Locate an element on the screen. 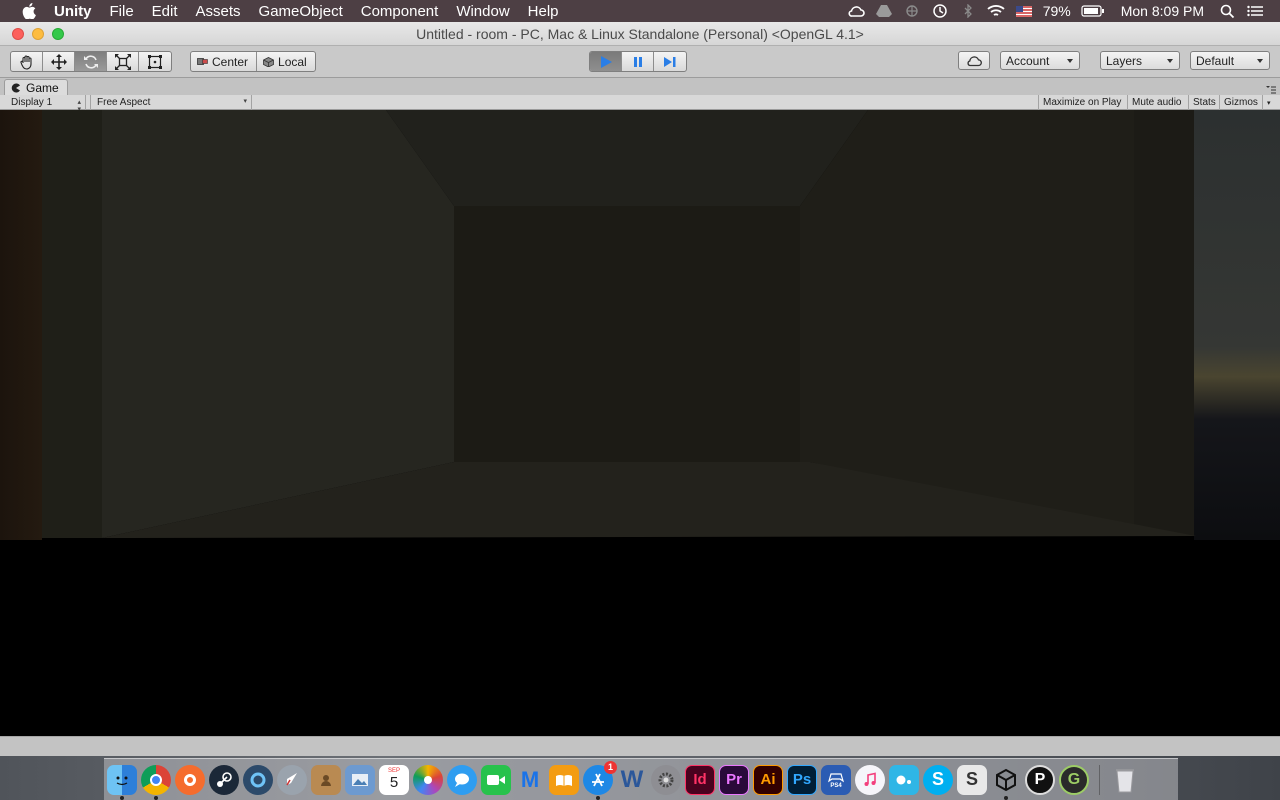  photos-icon is located at coordinates (428, 779).